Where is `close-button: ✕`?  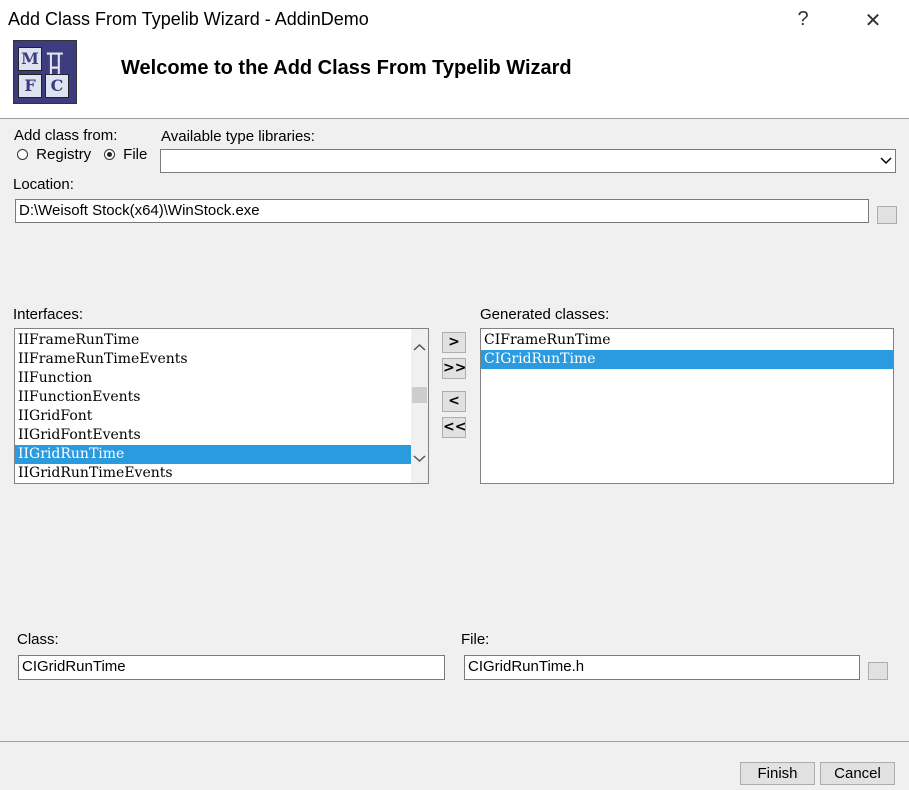
close-button: ✕ is located at coordinates (873, 20).